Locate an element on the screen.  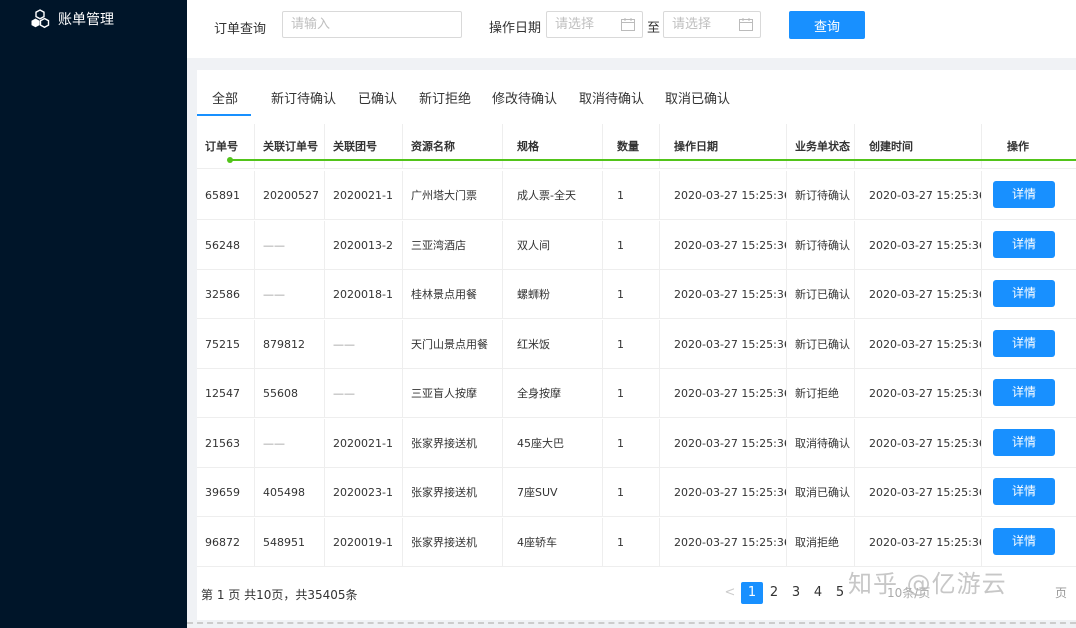
page-4: 4 is located at coordinates (818, 593).